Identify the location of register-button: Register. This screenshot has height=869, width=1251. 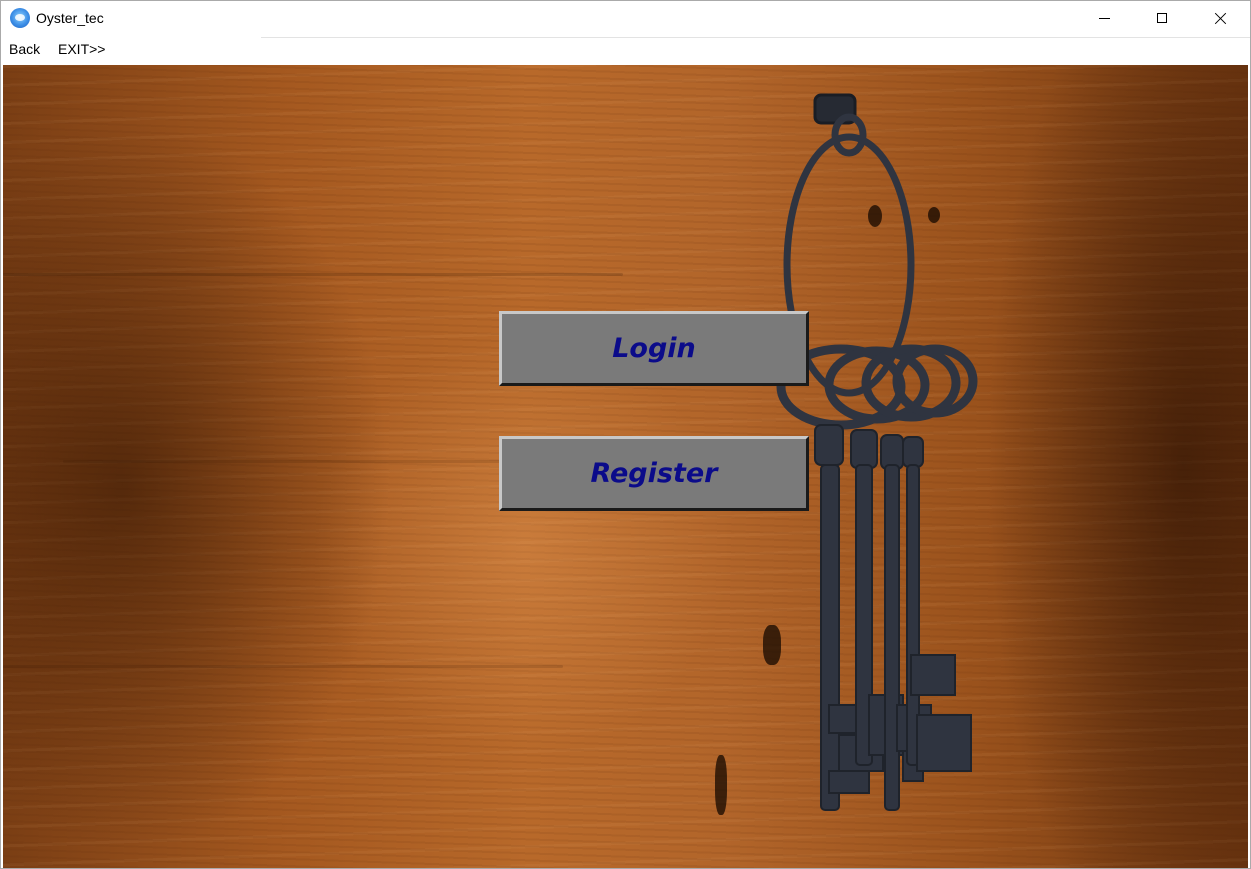
(654, 473).